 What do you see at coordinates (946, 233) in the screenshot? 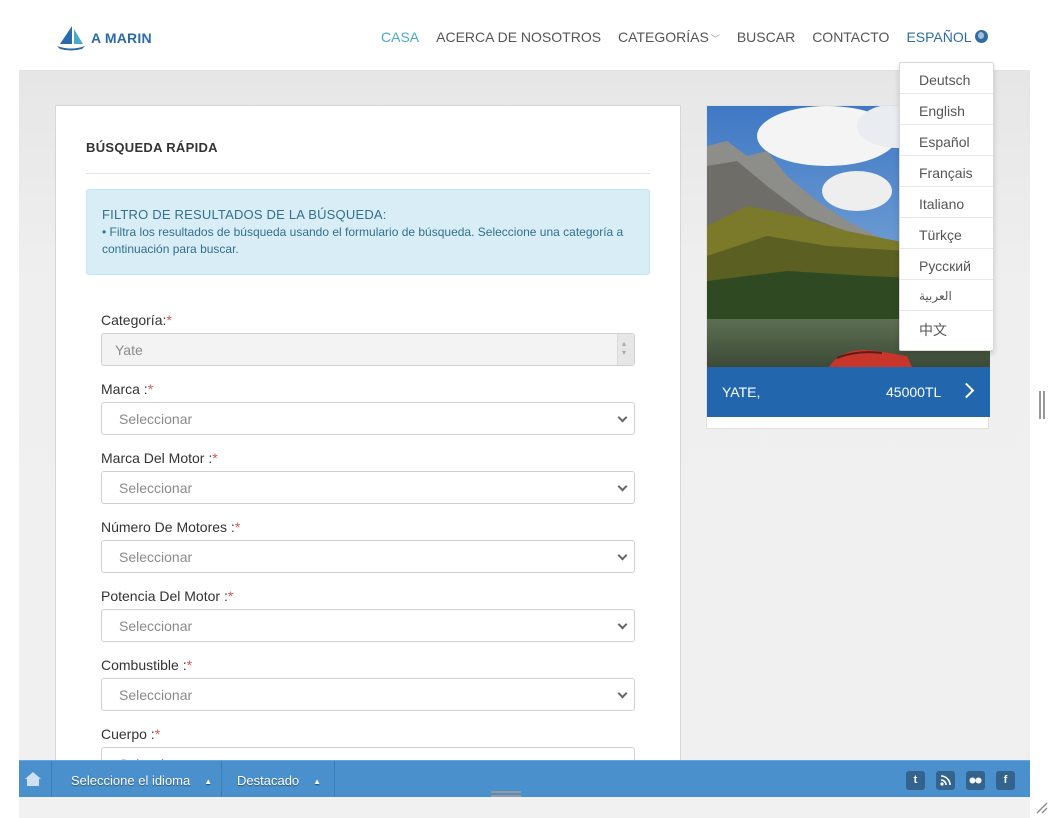
I see `language-option-tr: Türkçe` at bounding box center [946, 233].